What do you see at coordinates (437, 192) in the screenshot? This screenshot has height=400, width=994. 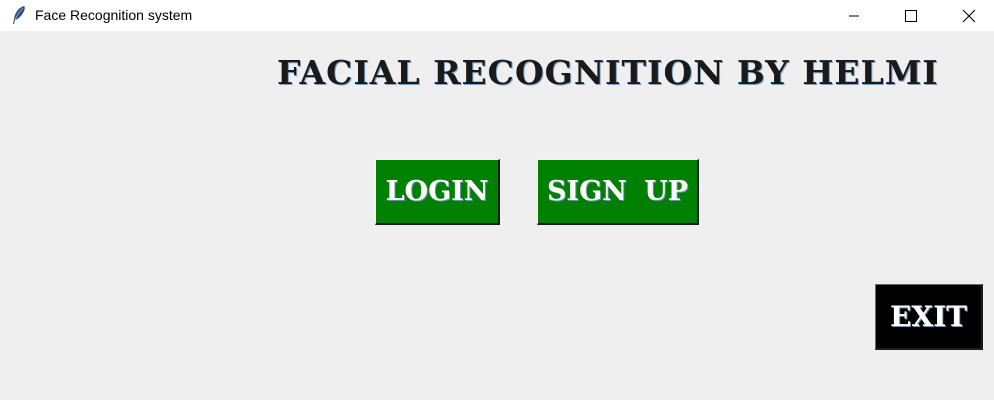 I see `login-button: LOGIN` at bounding box center [437, 192].